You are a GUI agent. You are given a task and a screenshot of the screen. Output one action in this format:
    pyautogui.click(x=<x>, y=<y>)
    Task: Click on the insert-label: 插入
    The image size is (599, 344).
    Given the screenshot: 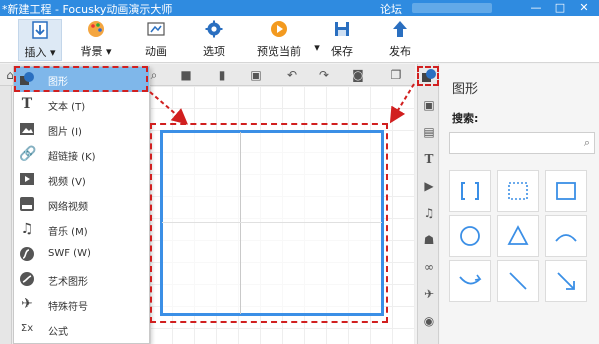 What is the action you would take?
    pyautogui.click(x=35, y=52)
    